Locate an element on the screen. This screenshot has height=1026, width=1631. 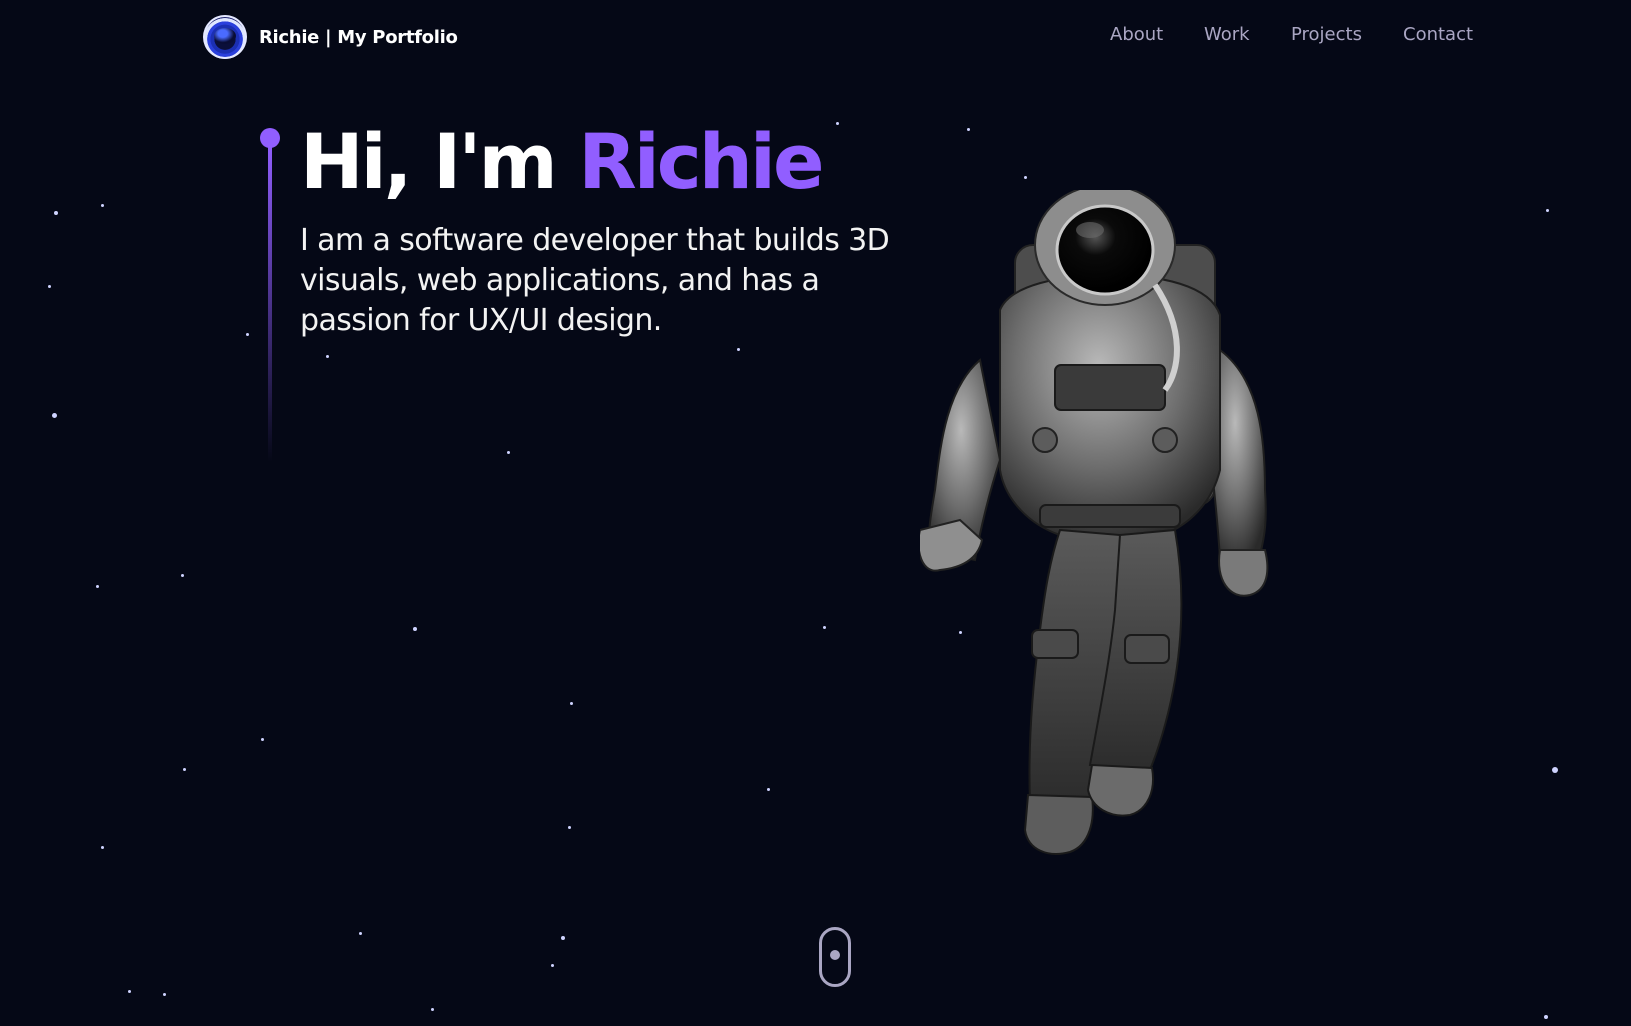
mouse-scroll-icon is located at coordinates (835, 957).